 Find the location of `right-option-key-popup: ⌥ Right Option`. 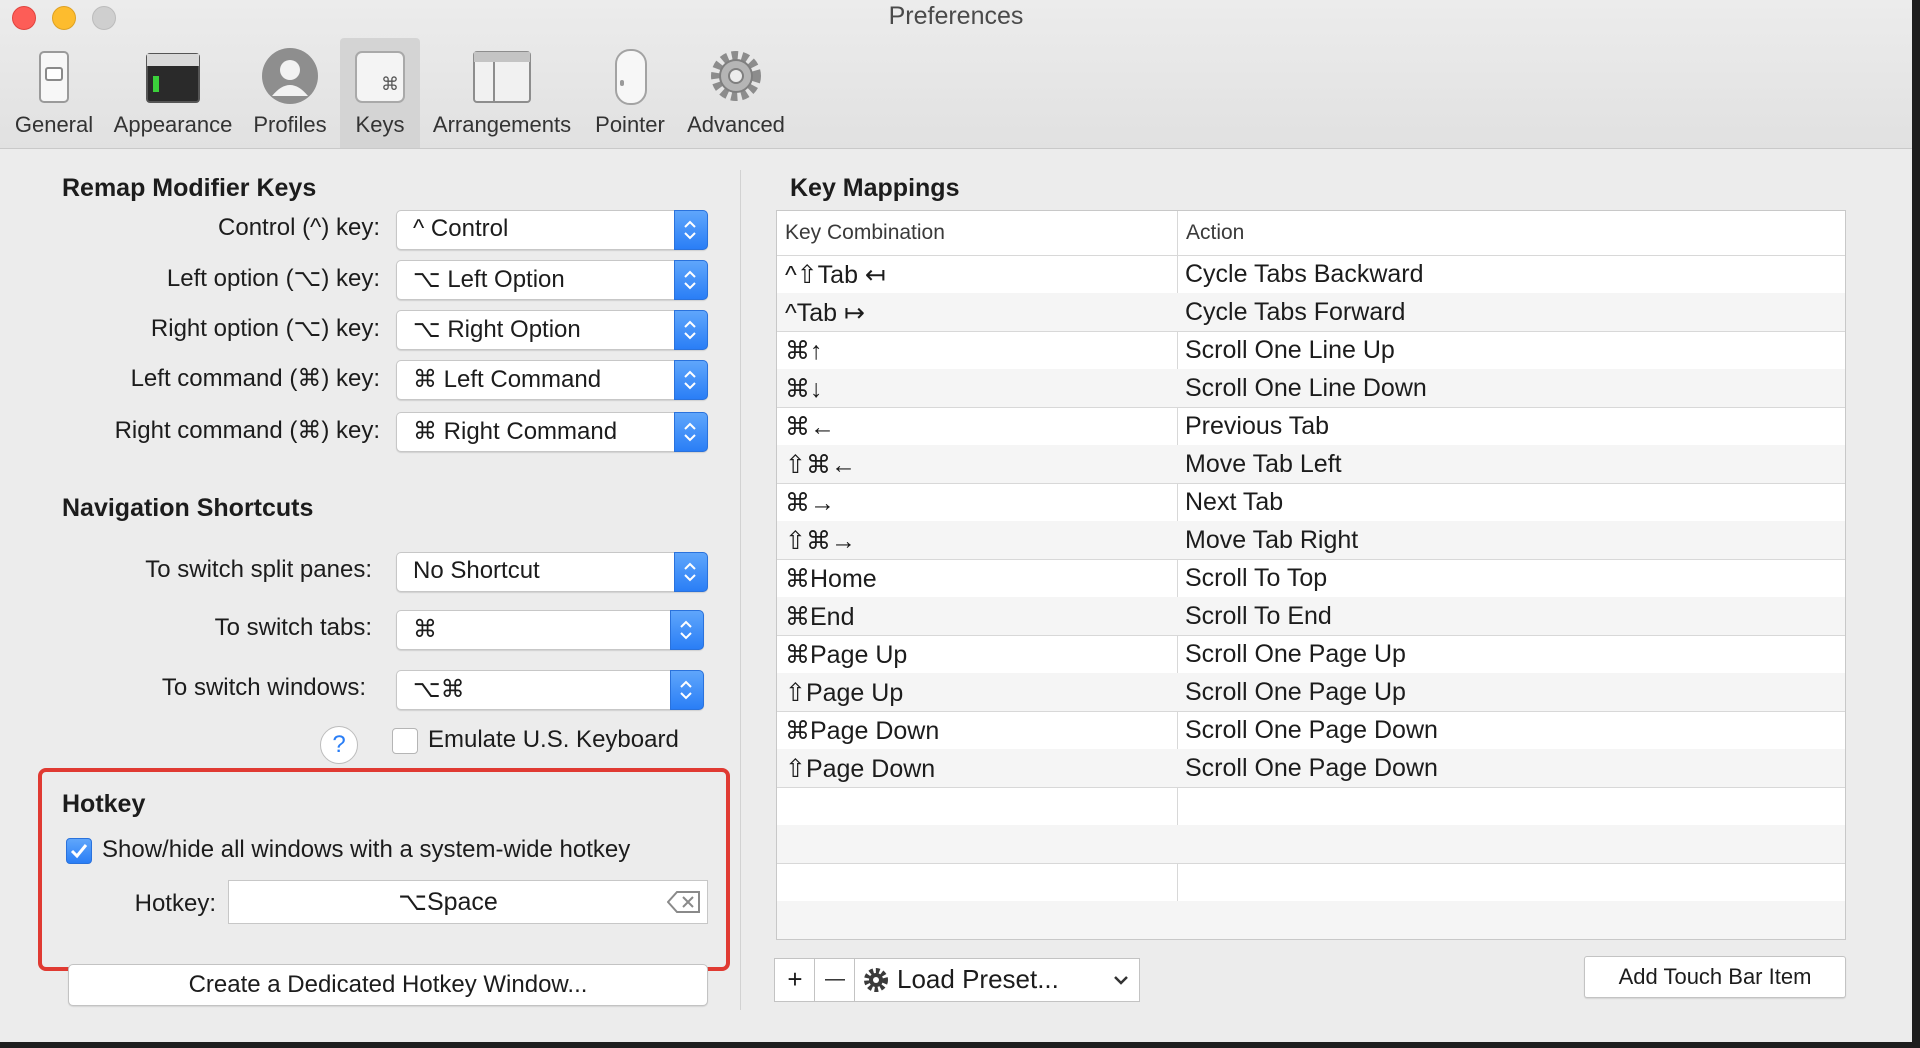

right-option-key-popup: ⌥ Right Option is located at coordinates (552, 330).